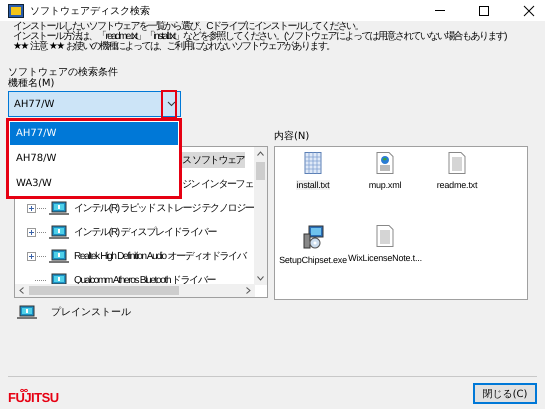 This screenshot has height=409, width=545. What do you see at coordinates (33, 396) in the screenshot?
I see `fujitsu-logo: FUJITSU` at bounding box center [33, 396].